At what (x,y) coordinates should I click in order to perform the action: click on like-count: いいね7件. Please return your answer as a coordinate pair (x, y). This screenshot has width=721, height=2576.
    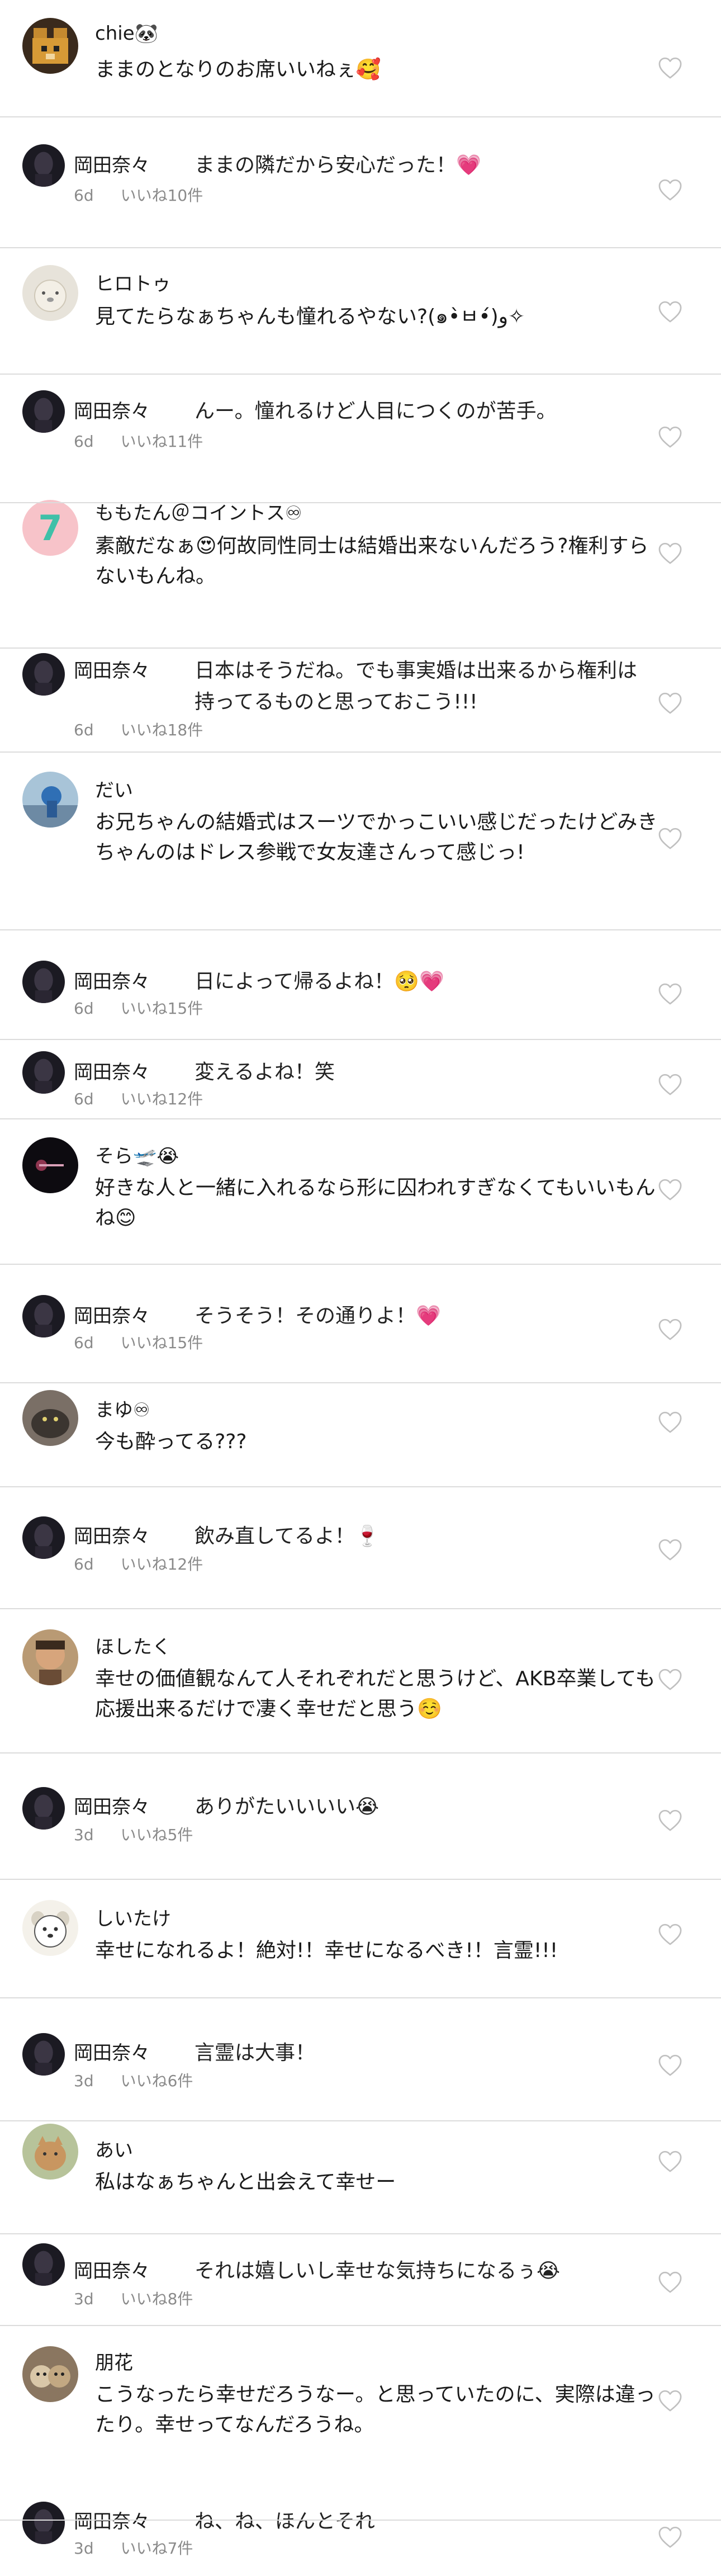
    Looking at the image, I should click on (157, 2548).